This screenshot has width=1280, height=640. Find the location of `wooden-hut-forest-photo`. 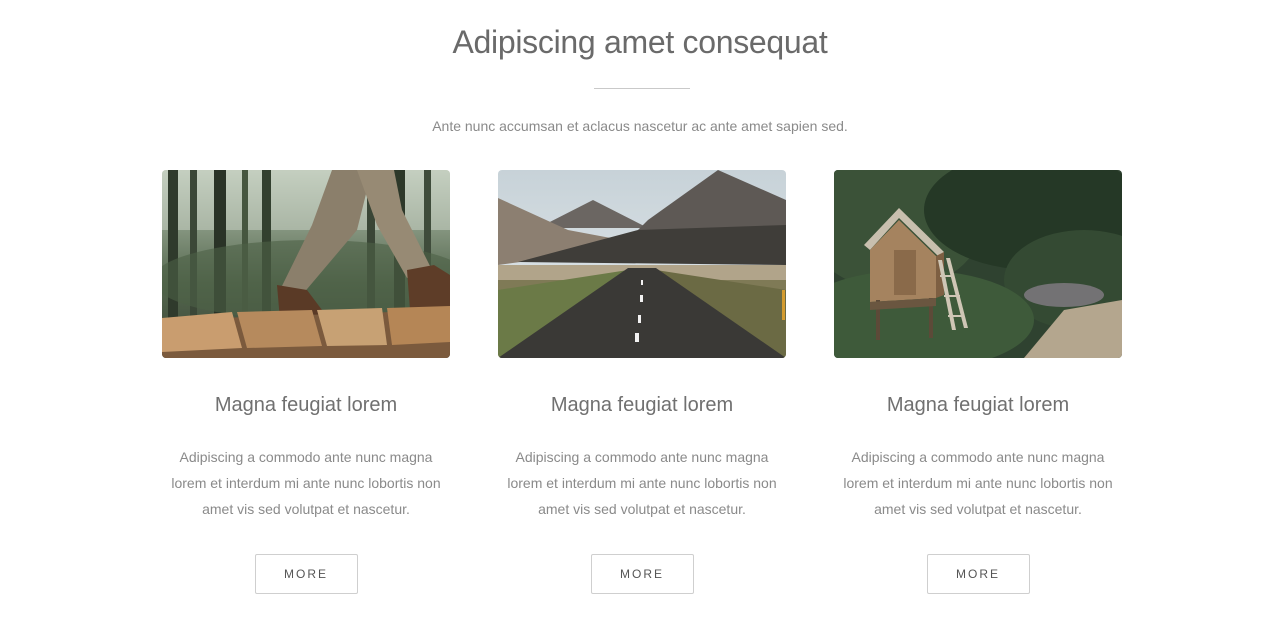

wooden-hut-forest-photo is located at coordinates (978, 264).